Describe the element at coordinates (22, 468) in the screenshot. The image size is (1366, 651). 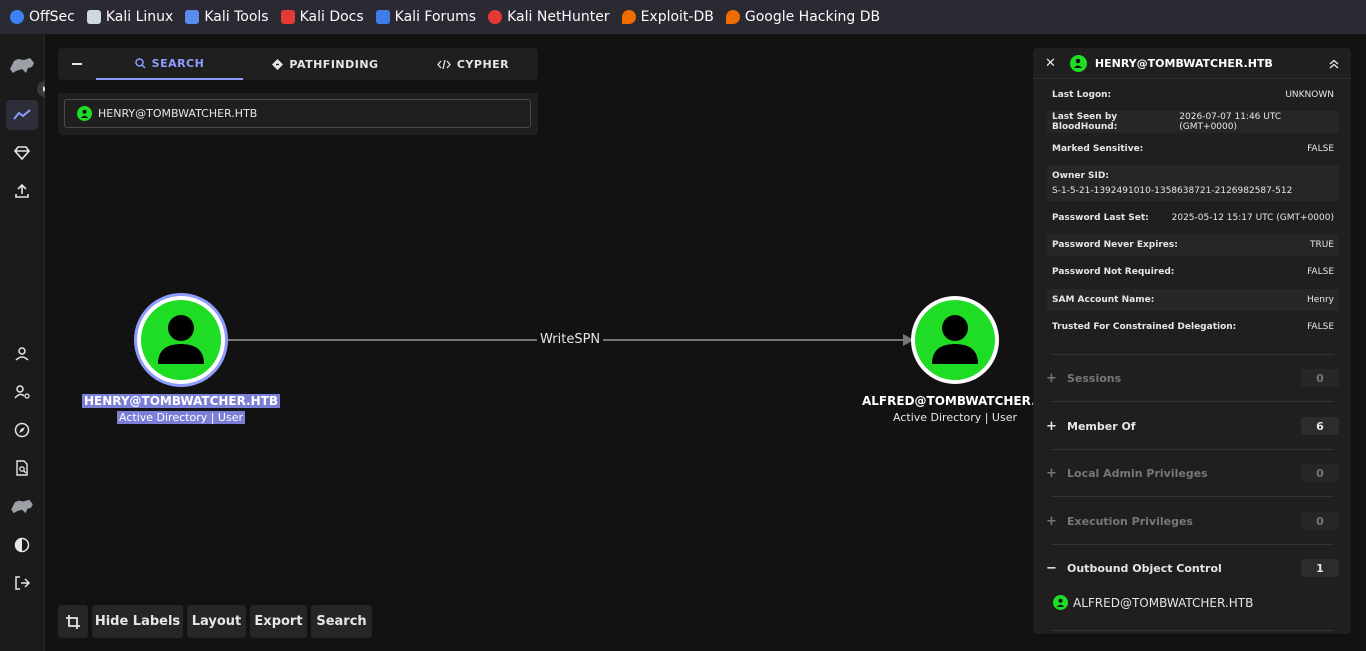
I see `search-doc-icon` at that location.